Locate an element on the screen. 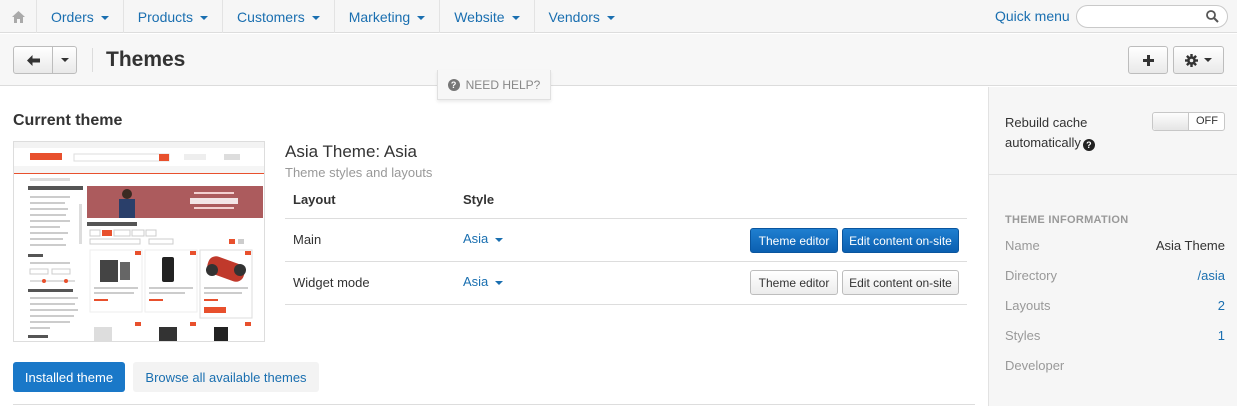 This screenshot has width=1237, height=406. arrow-left-icon is located at coordinates (33, 60).